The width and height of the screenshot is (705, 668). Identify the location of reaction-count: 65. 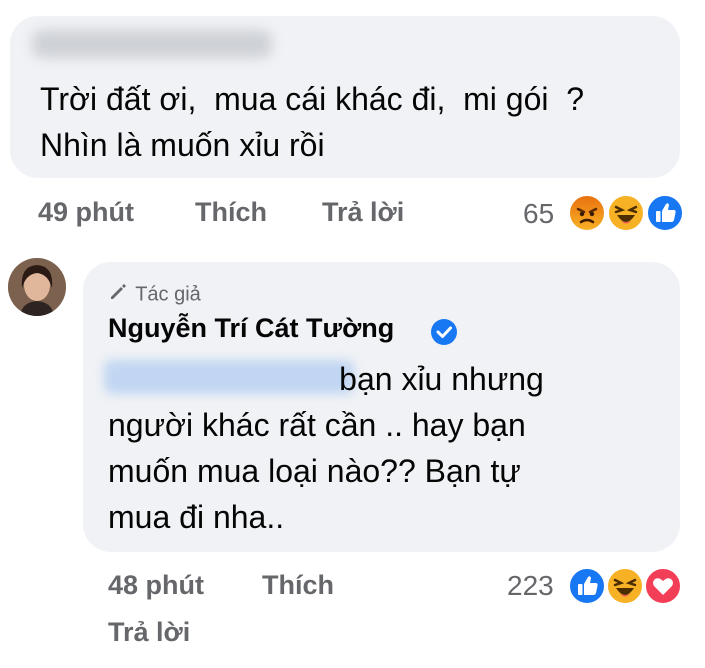
(538, 214).